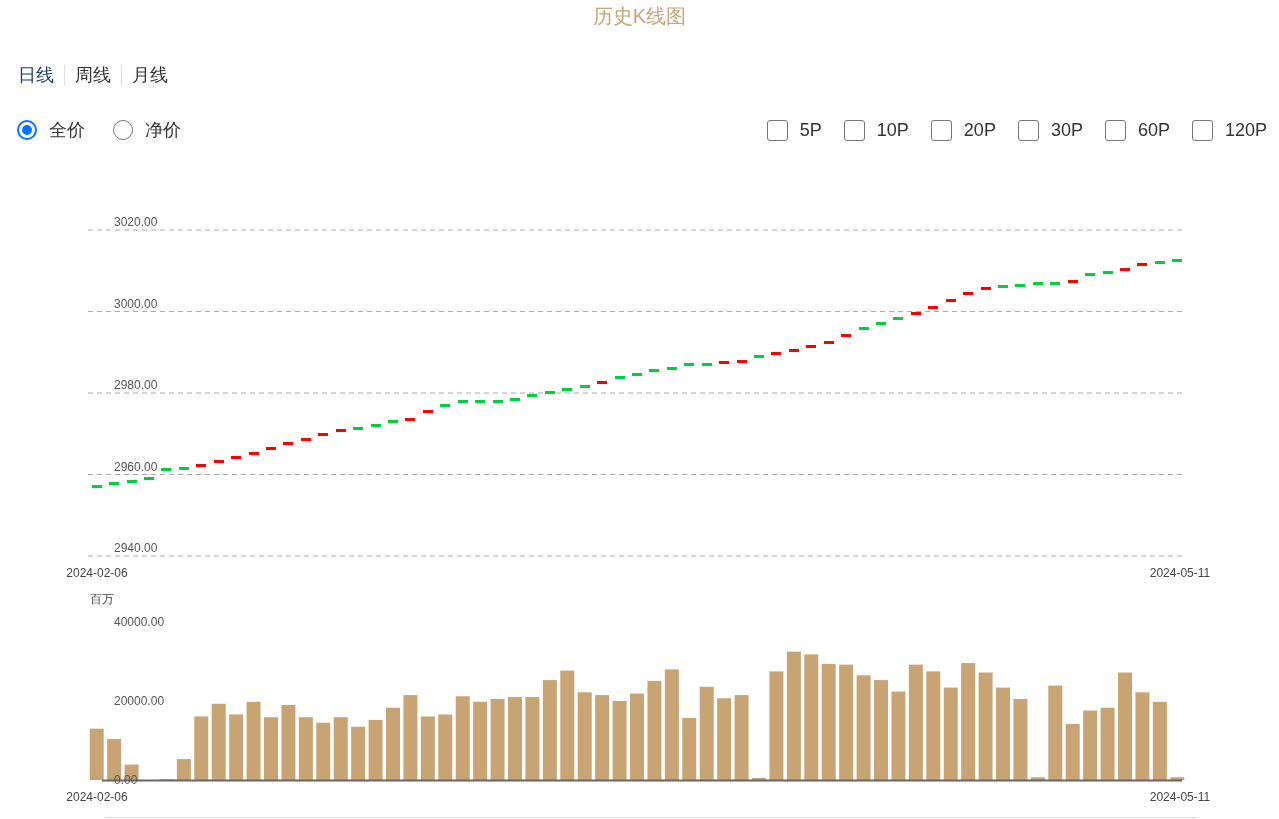  What do you see at coordinates (136, 385) in the screenshot?
I see `axis-label: 2980.00` at bounding box center [136, 385].